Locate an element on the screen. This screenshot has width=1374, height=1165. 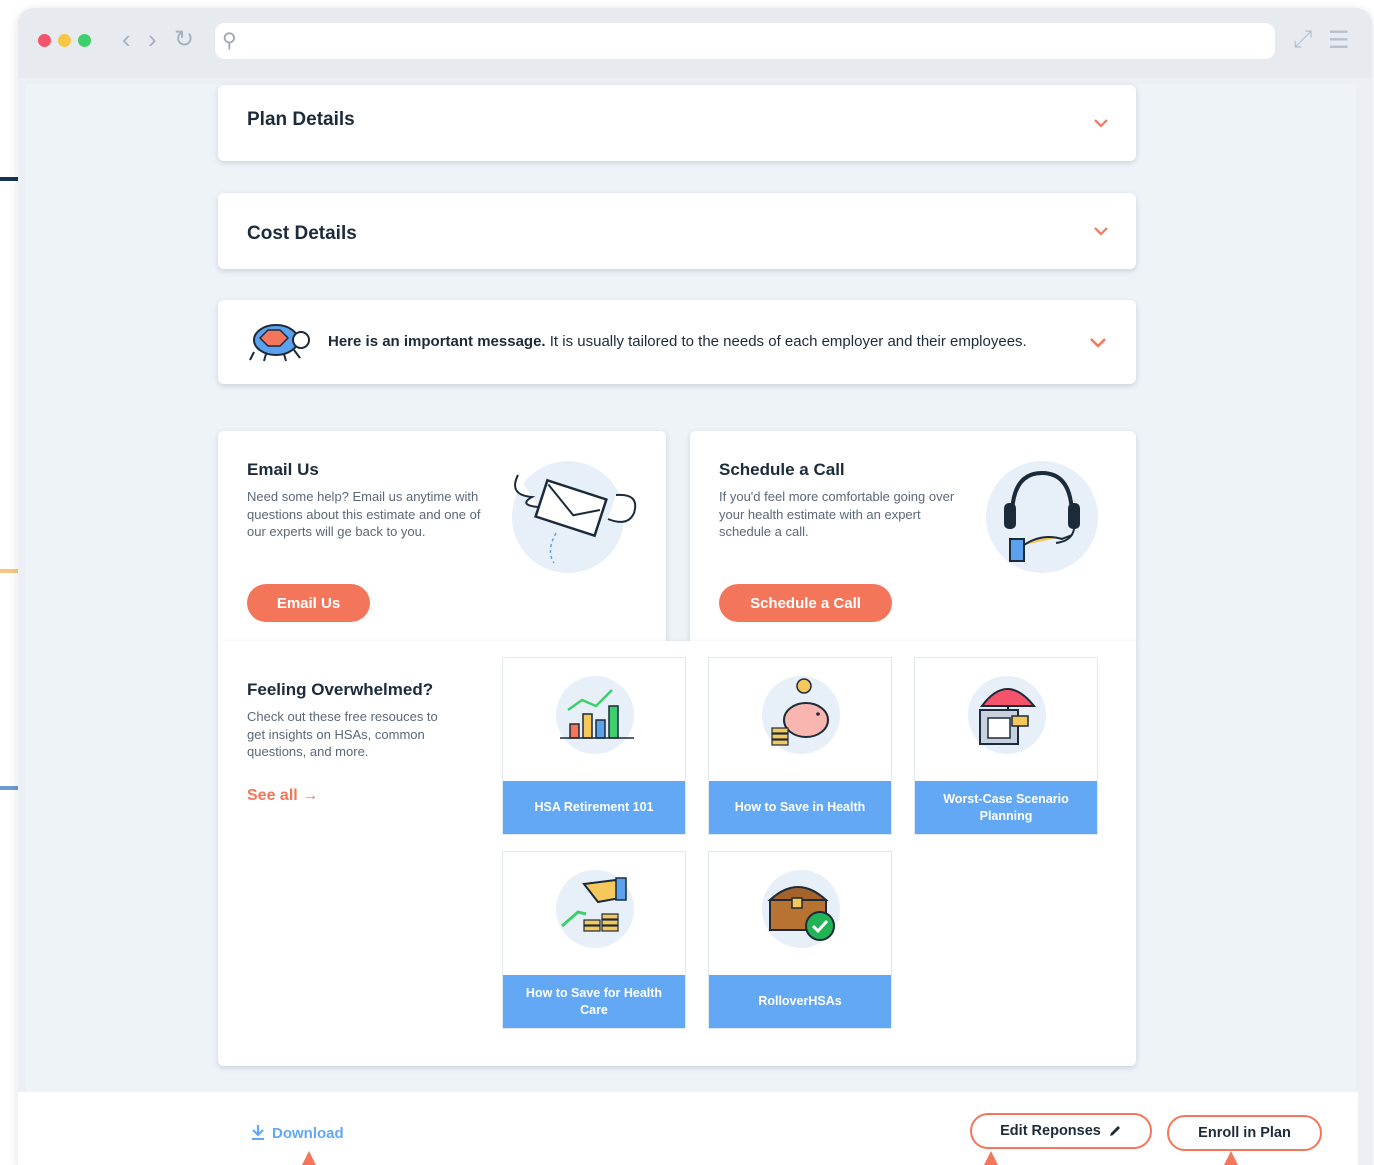
download-icon is located at coordinates (258, 1133).